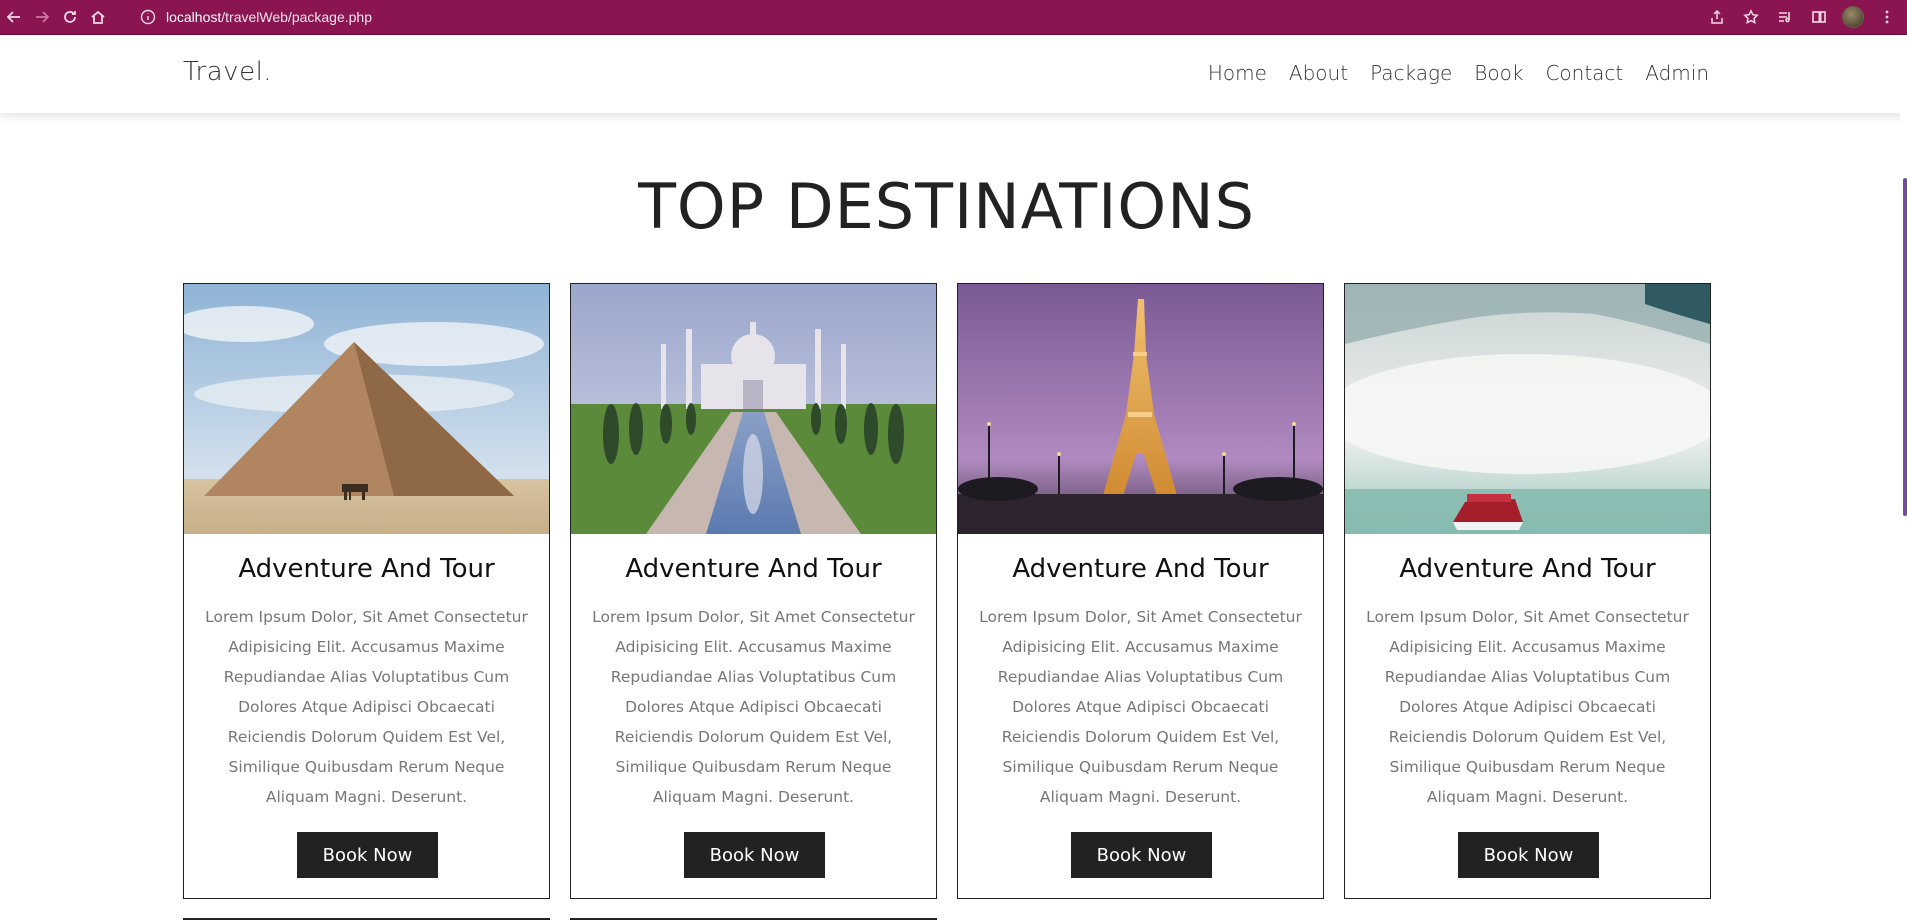 The width and height of the screenshot is (1907, 920). What do you see at coordinates (1677, 73) in the screenshot?
I see `nav-admin: Admin` at bounding box center [1677, 73].